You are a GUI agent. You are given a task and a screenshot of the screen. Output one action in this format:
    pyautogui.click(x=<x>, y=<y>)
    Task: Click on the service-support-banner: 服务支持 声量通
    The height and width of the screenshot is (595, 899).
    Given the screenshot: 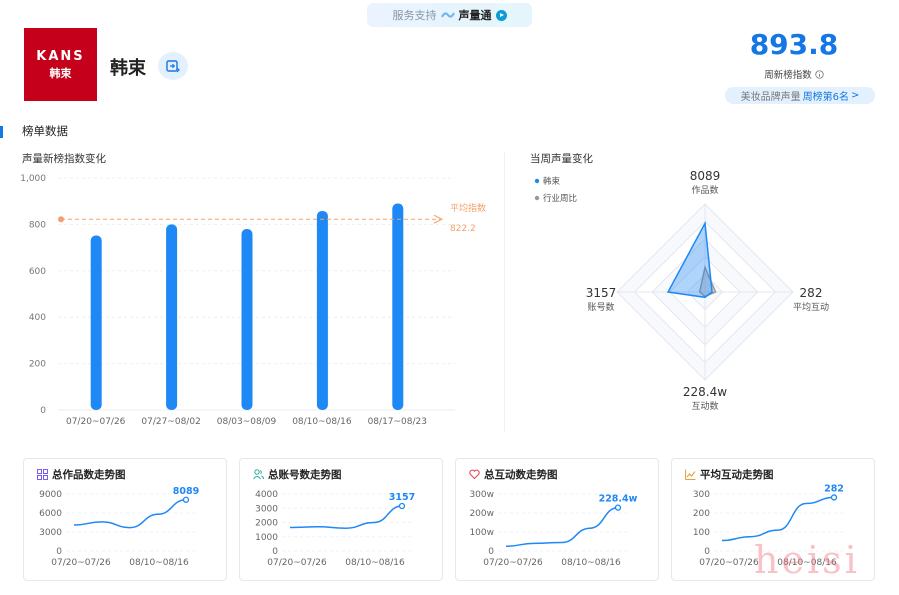 What is the action you would take?
    pyautogui.click(x=449, y=15)
    